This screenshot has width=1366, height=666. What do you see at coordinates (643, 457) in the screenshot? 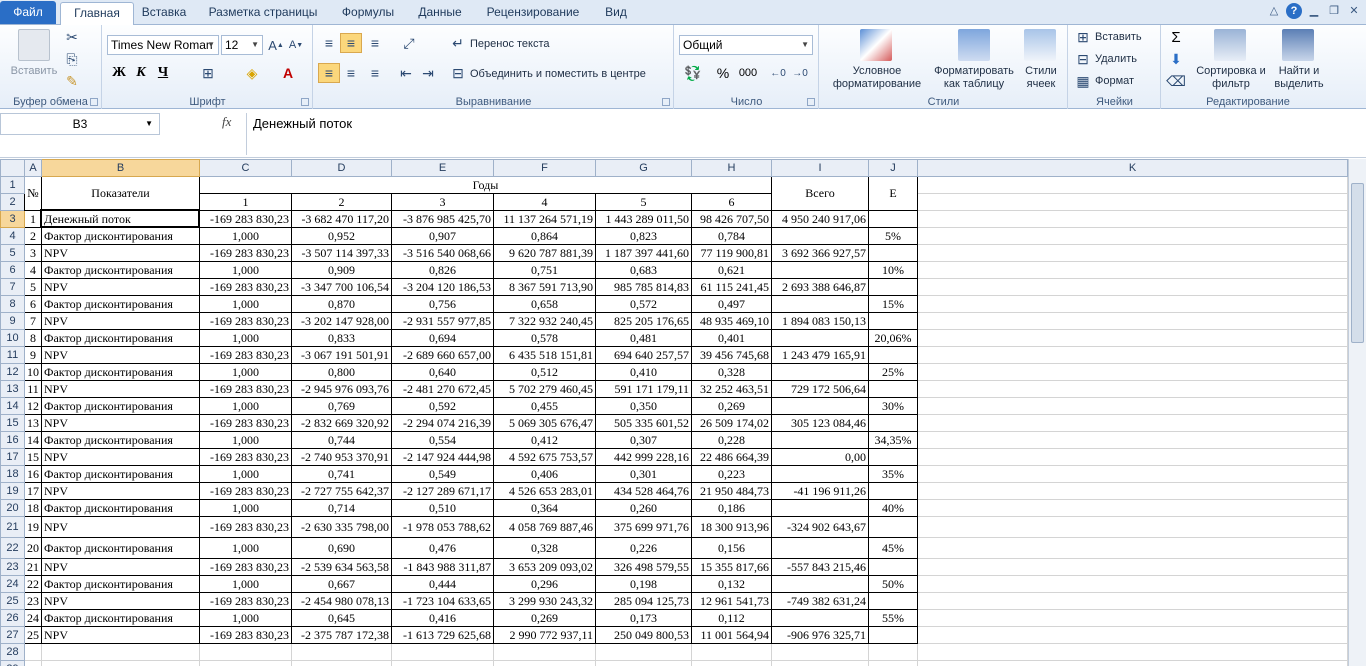
I see `cell-value: 442 999 228,16` at bounding box center [643, 457].